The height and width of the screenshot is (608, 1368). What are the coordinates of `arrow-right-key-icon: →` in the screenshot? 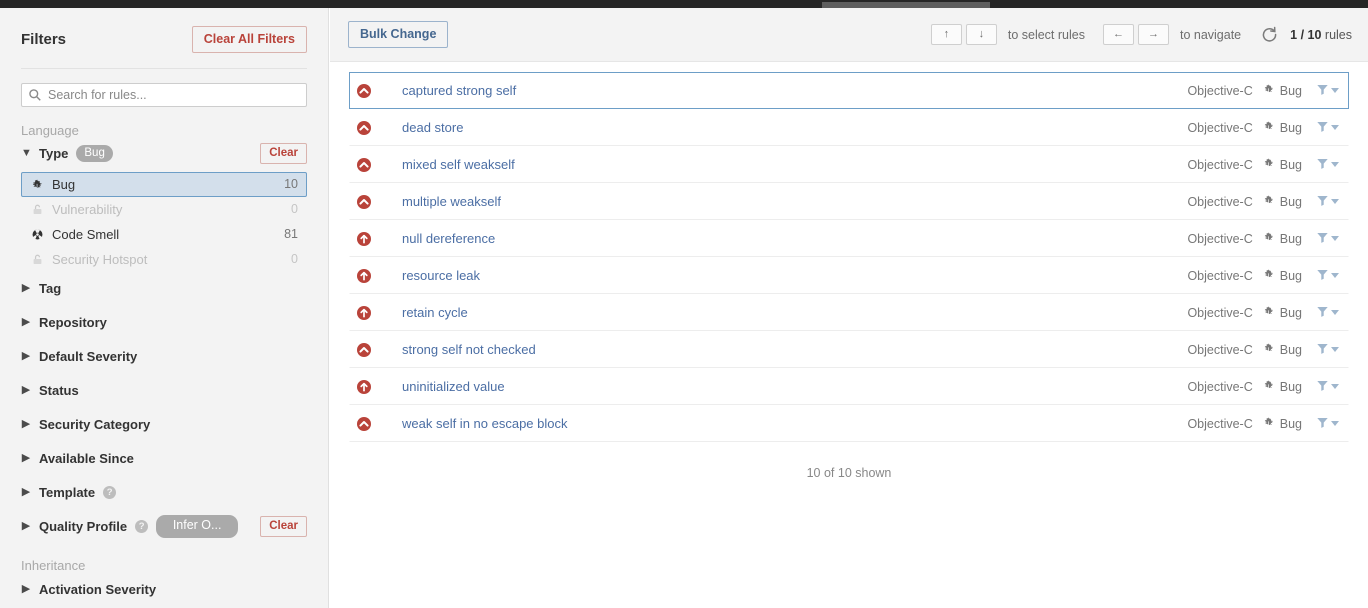 It's located at (1153, 34).